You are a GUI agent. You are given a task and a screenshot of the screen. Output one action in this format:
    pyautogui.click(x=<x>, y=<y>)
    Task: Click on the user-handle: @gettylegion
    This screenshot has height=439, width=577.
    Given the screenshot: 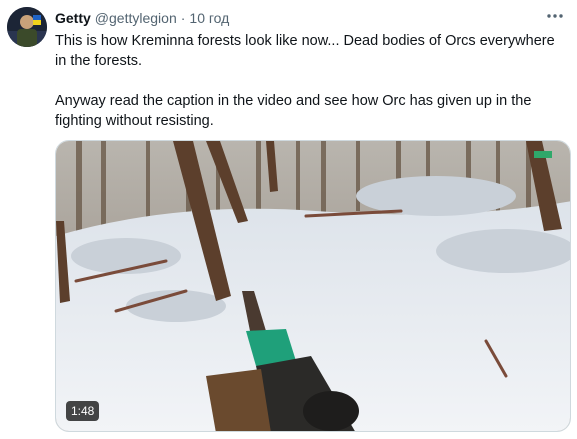 What is the action you would take?
    pyautogui.click(x=136, y=18)
    